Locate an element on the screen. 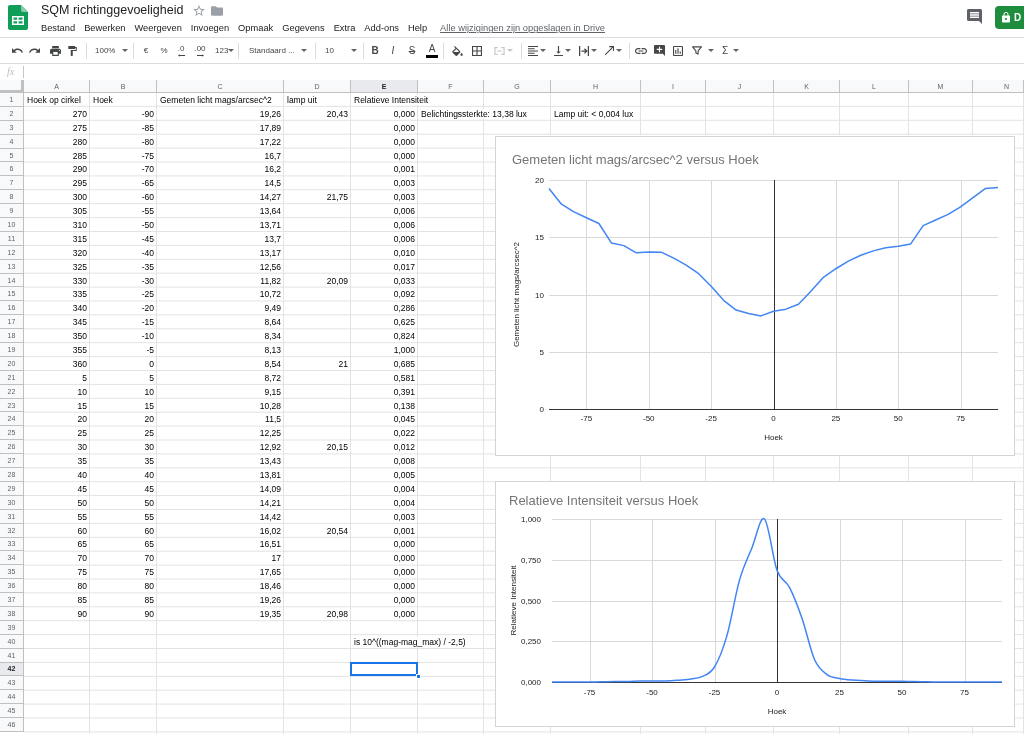 The image size is (1024, 734). data-value: 75 is located at coordinates (149, 572).